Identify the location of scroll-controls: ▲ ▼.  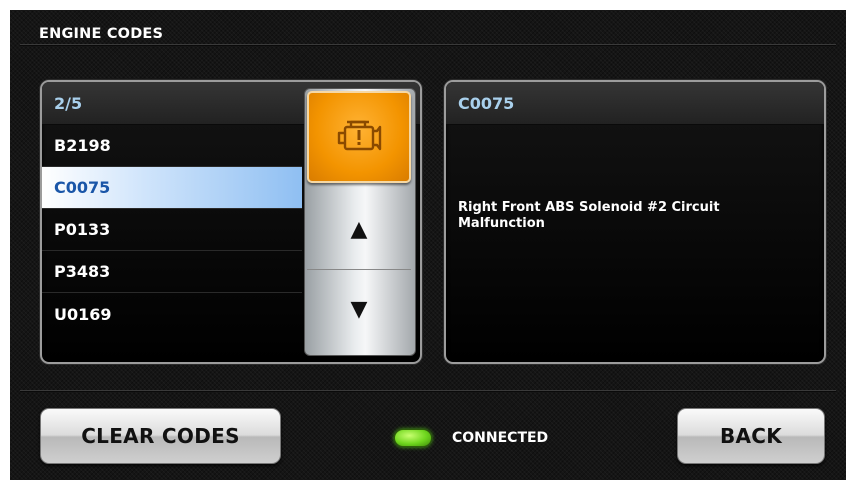
(360, 222).